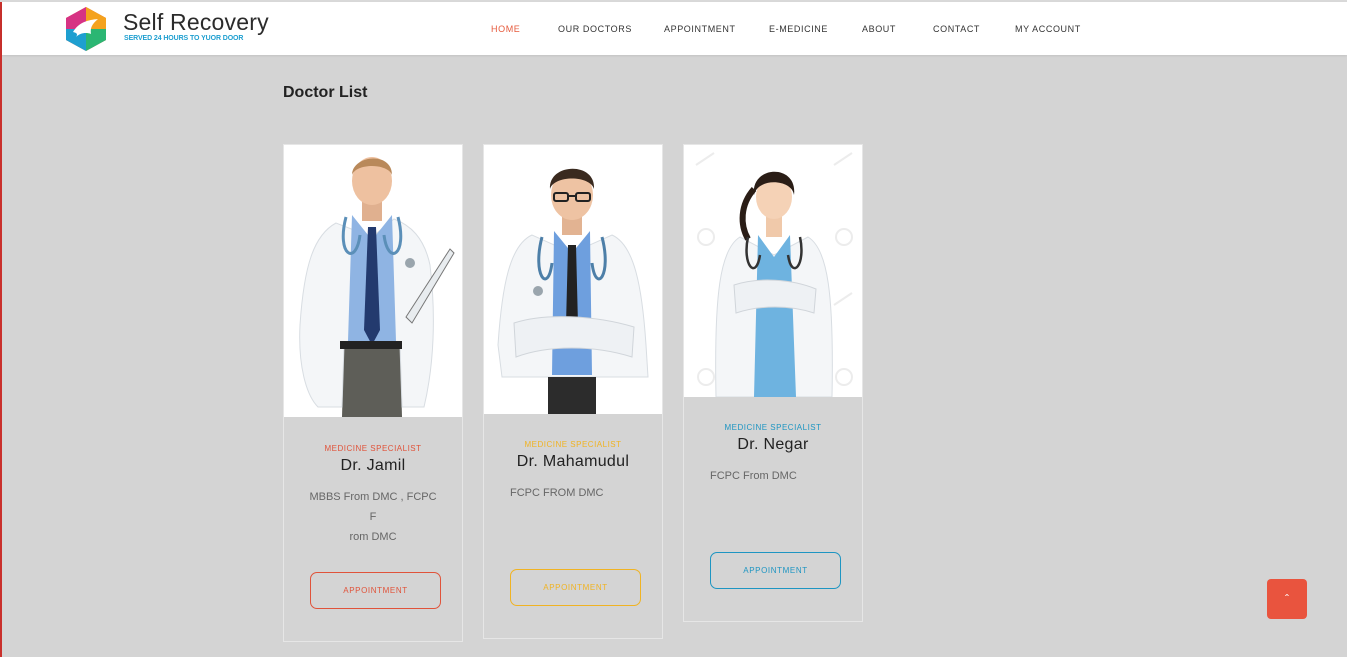 This screenshot has width=1347, height=657. What do you see at coordinates (595, 29) in the screenshot?
I see `nav-our-doctors: OUR DOCTORS` at bounding box center [595, 29].